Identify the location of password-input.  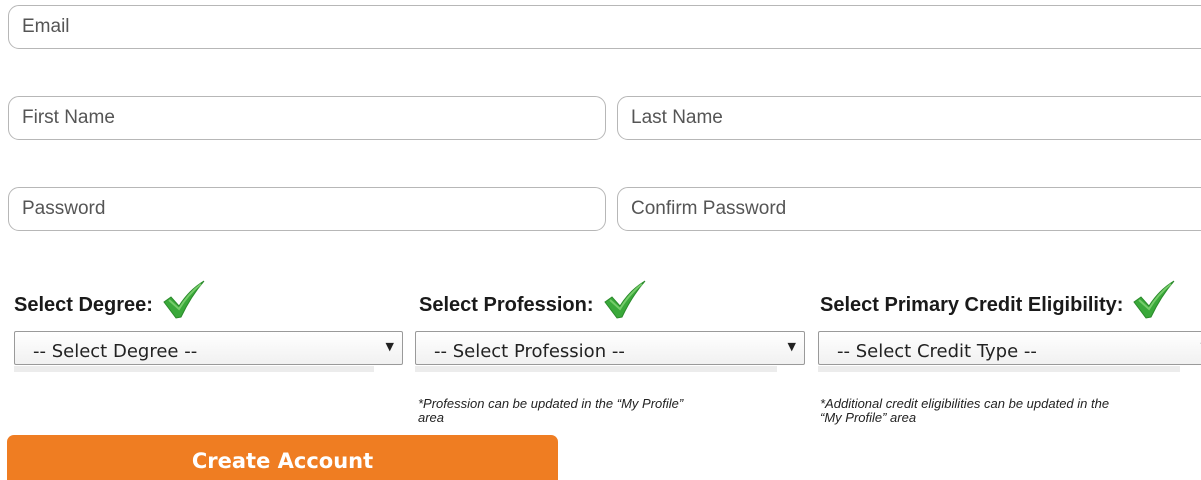
(307, 209).